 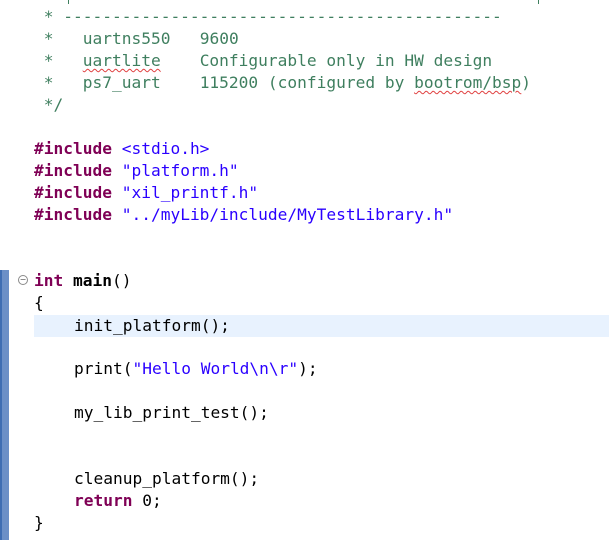 I want to click on function-name: main, so click(x=92, y=280).